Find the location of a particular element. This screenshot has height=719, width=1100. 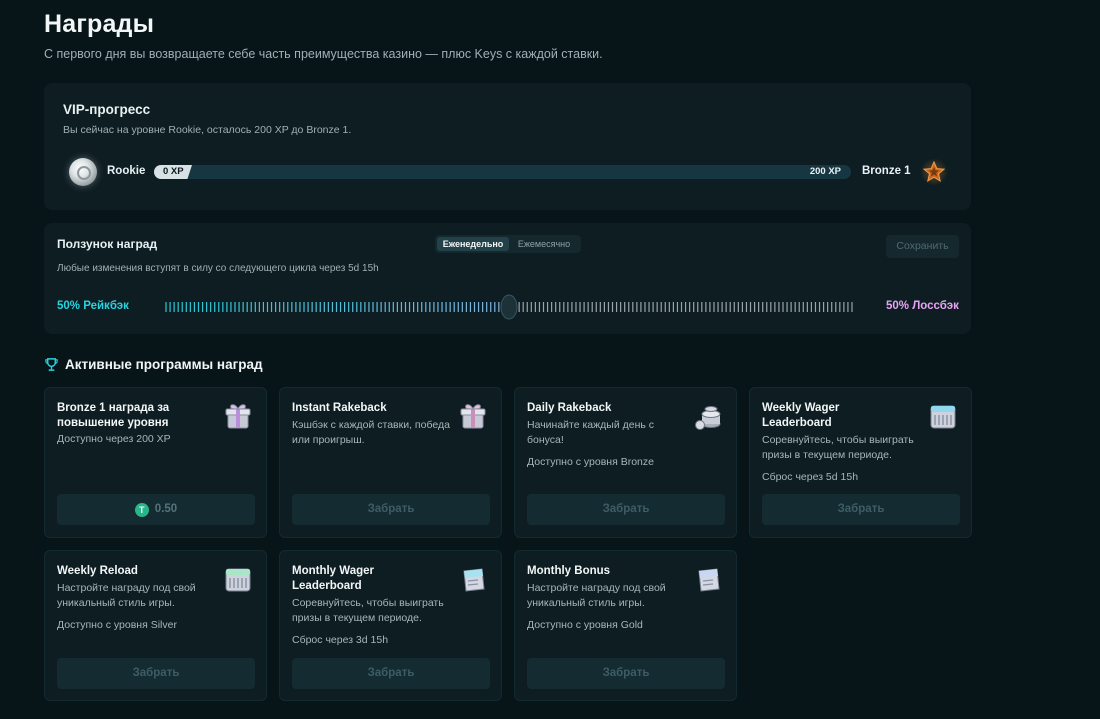

claim-amount: 0.50 is located at coordinates (166, 509).